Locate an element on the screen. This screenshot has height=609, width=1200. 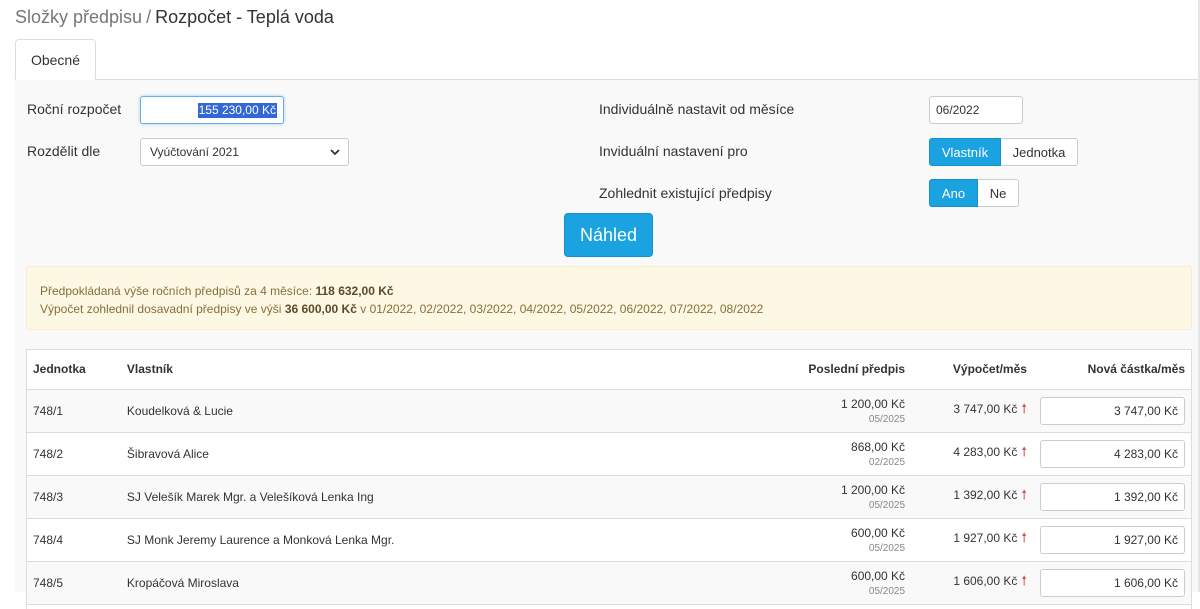
cell-new: 4 283,00 Kč is located at coordinates (1111, 454).